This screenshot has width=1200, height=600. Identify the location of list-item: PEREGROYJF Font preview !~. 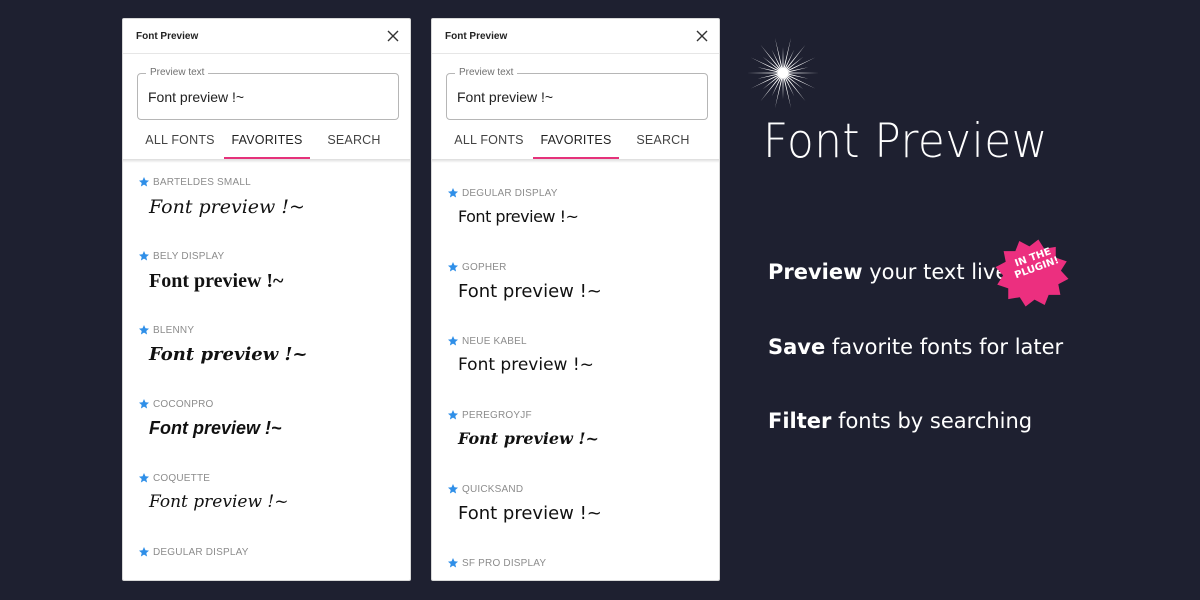
(577, 428).